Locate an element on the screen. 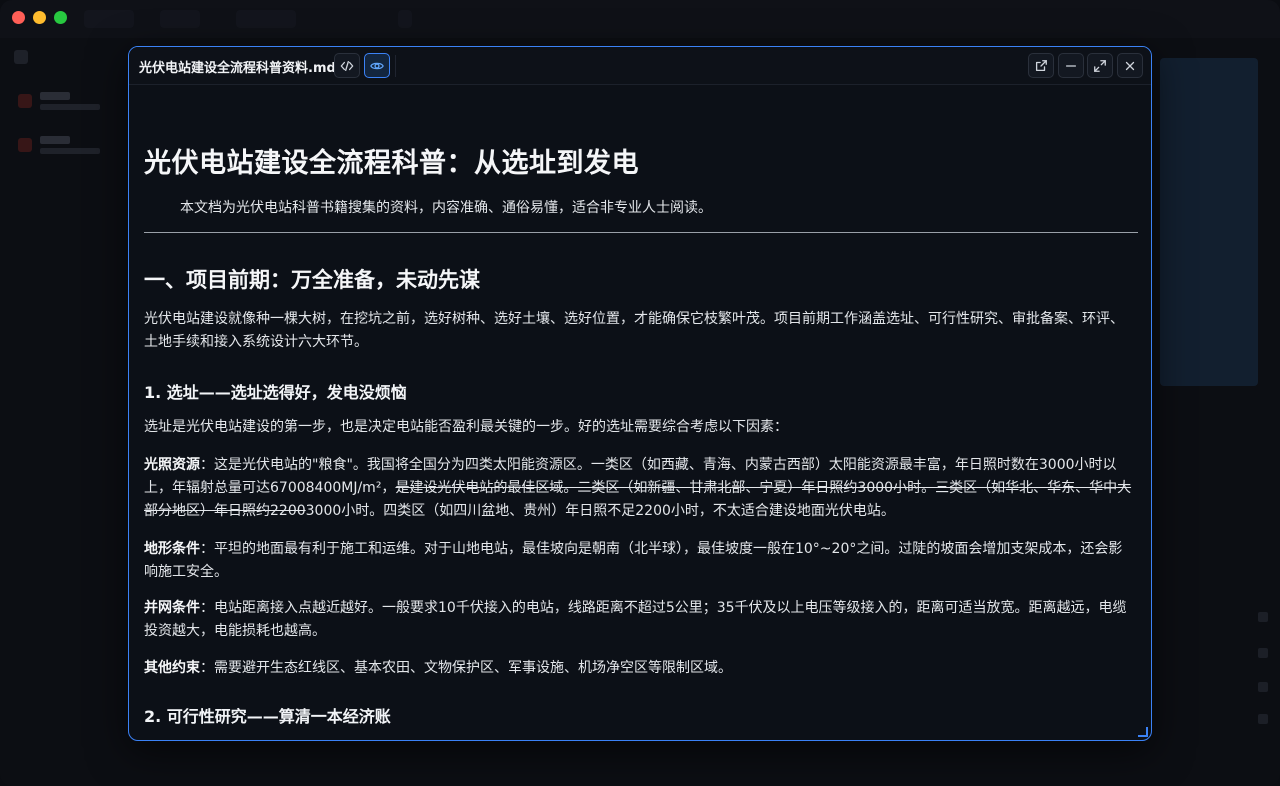 Image resolution: width=1280 pixels, height=786 pixels. maximize-icon is located at coordinates (1100, 65).